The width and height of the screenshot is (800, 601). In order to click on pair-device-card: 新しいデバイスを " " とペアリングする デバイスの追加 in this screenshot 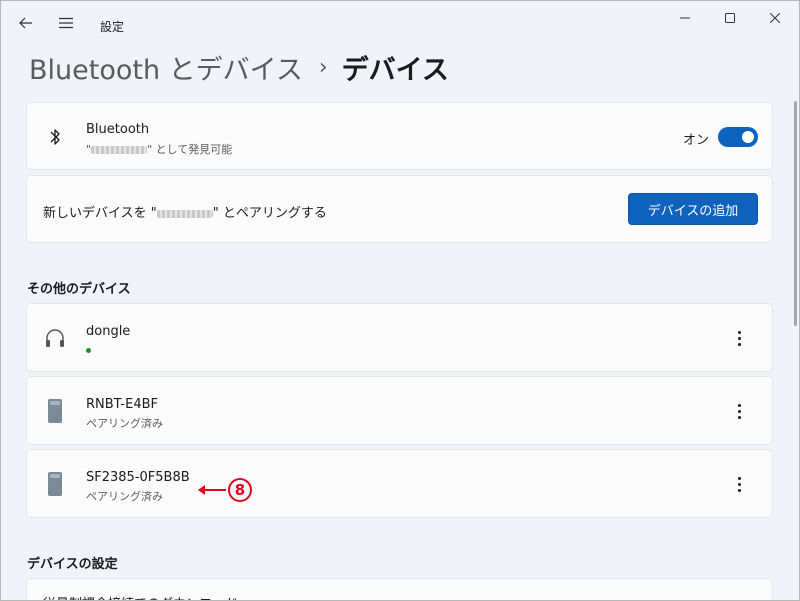, I will do `click(399, 209)`.